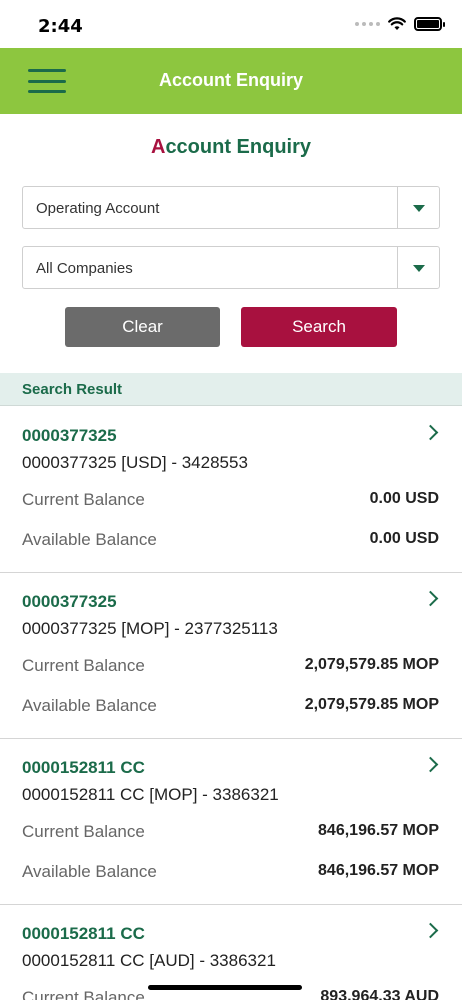  What do you see at coordinates (150, 628) in the screenshot?
I see `account-description: 0000377325 [MOP] - 2377325113` at bounding box center [150, 628].